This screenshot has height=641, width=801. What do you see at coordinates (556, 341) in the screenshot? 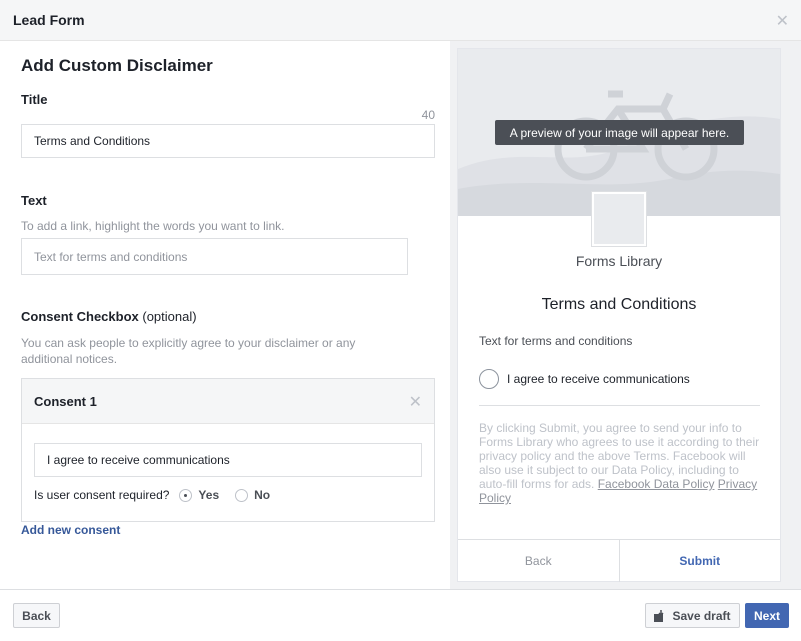
I see `preview-disclaimer-text: Text for terms and conditions` at bounding box center [556, 341].